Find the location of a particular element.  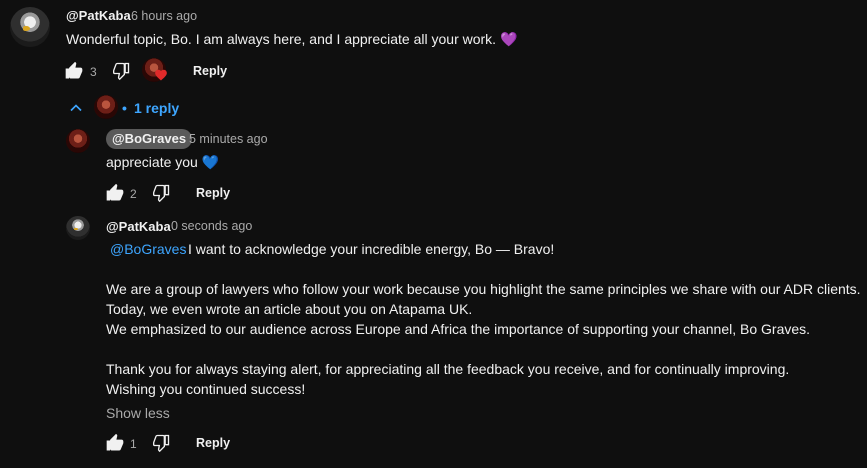

comment-author: @PatKaba is located at coordinates (98, 15).